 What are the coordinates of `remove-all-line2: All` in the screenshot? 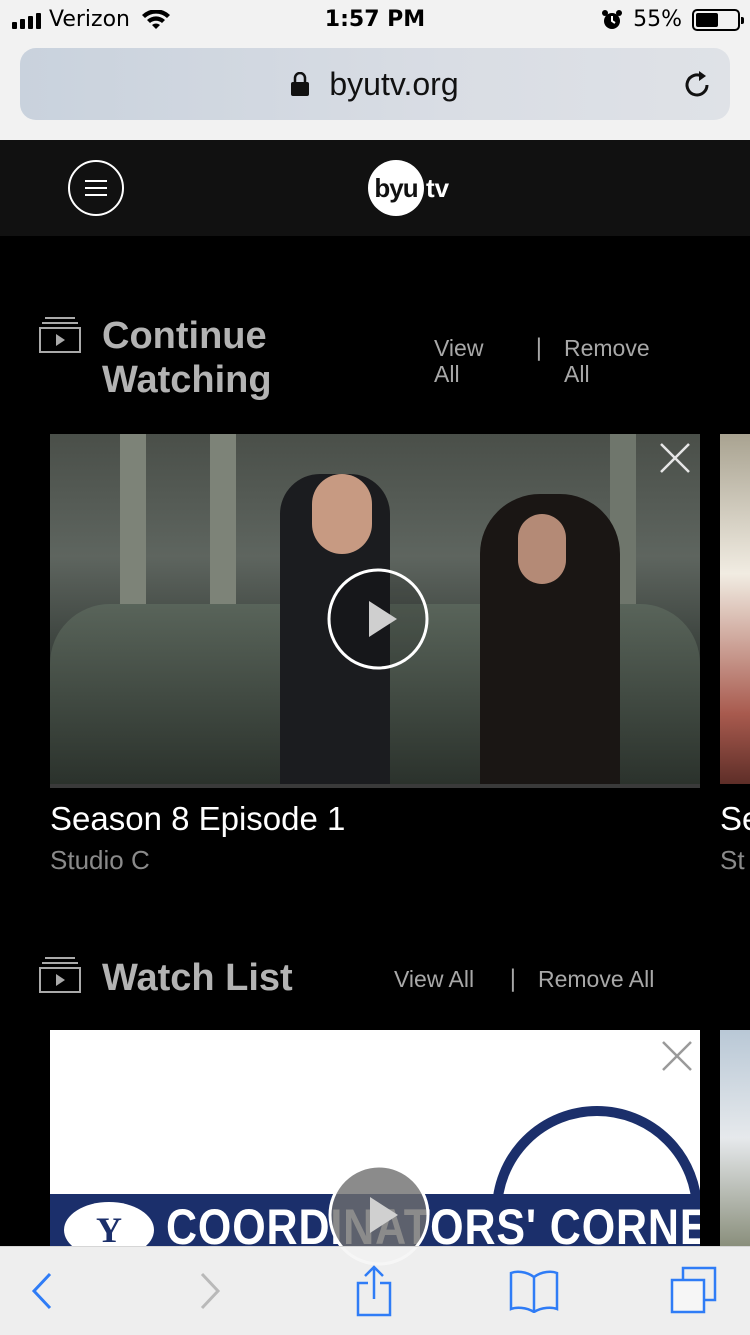 It's located at (577, 374).